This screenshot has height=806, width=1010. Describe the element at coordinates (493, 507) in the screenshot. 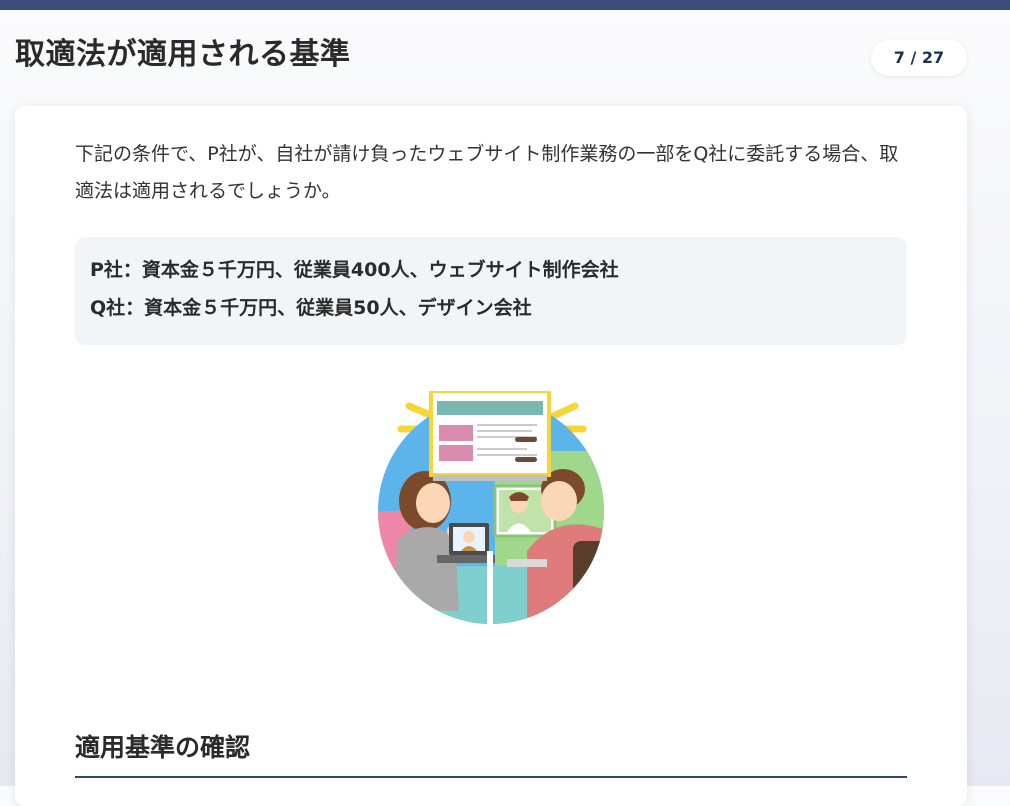

I see `video-meeting-illustration` at that location.